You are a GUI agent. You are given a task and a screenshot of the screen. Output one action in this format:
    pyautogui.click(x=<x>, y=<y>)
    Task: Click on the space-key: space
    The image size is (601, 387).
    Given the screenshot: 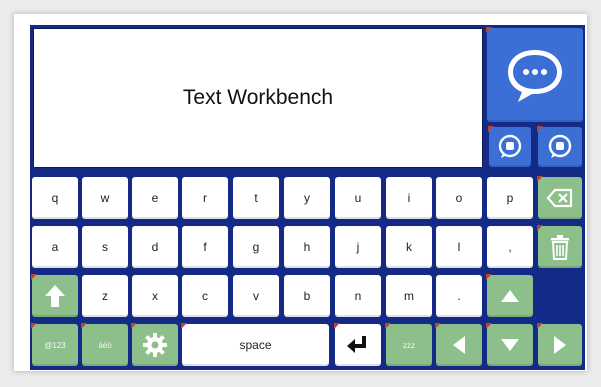 What is the action you would take?
    pyautogui.click(x=255, y=344)
    